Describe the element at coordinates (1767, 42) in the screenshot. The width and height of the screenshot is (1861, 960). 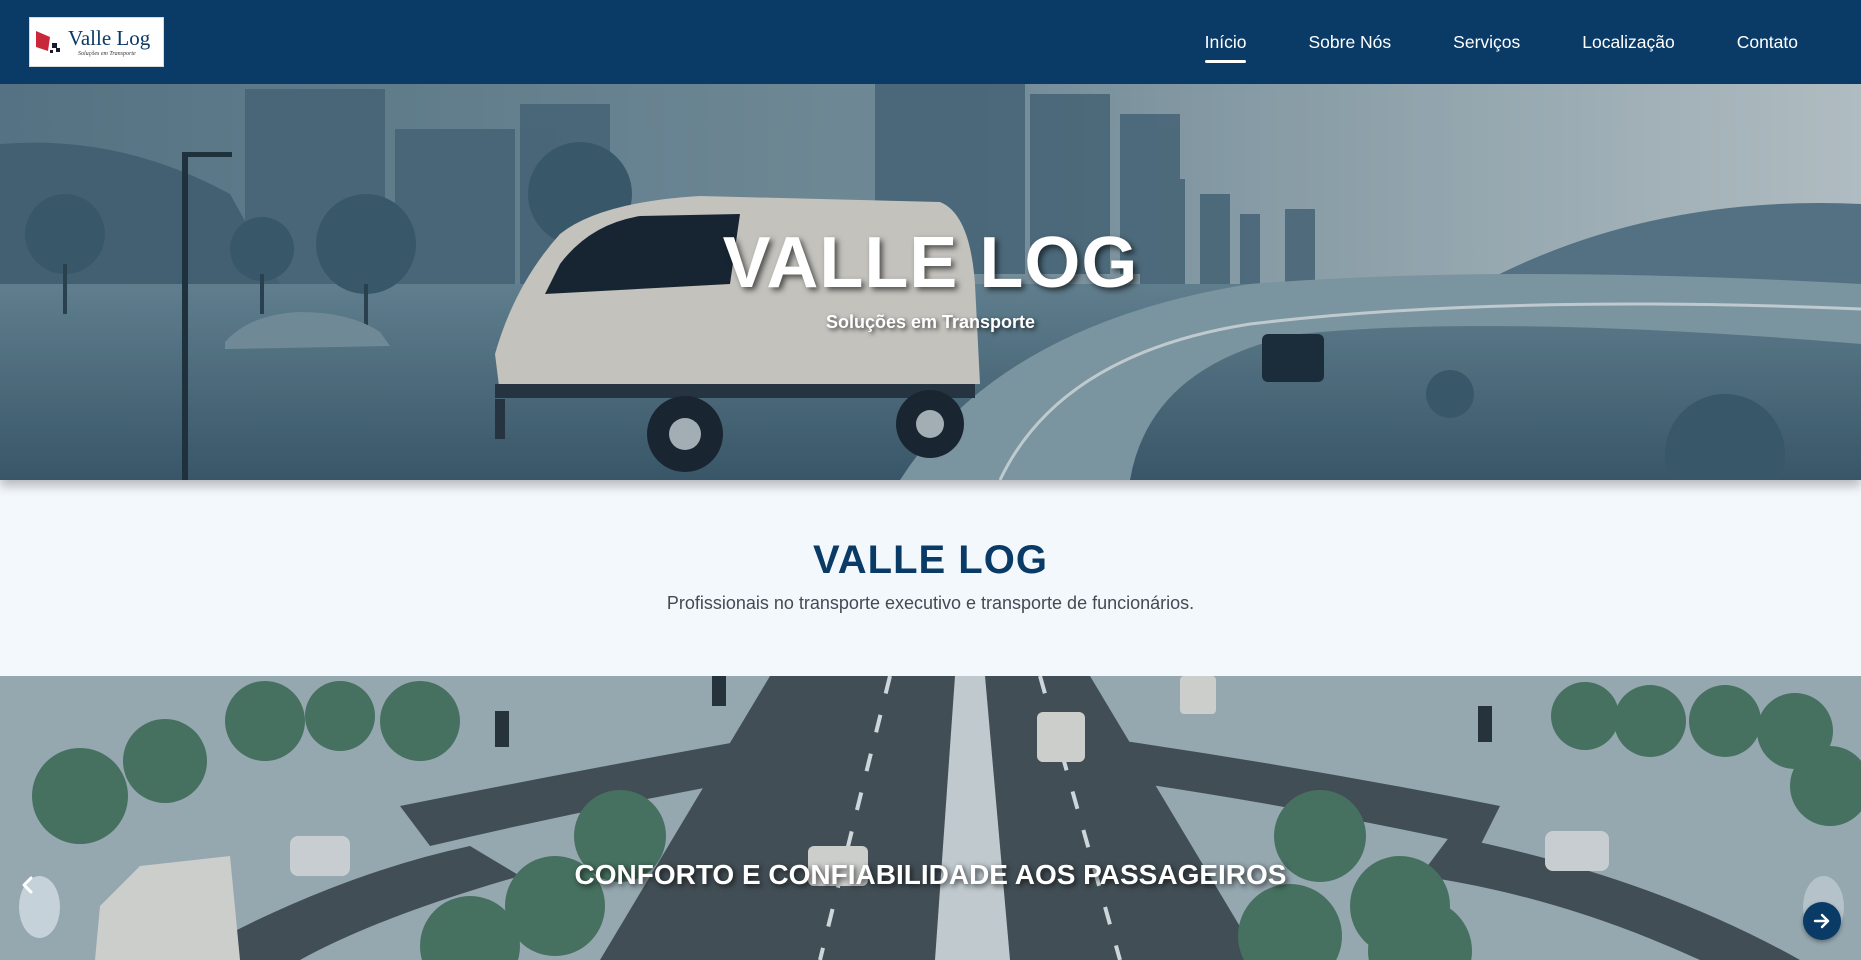
I see `nav-item-contato: Contato` at that location.